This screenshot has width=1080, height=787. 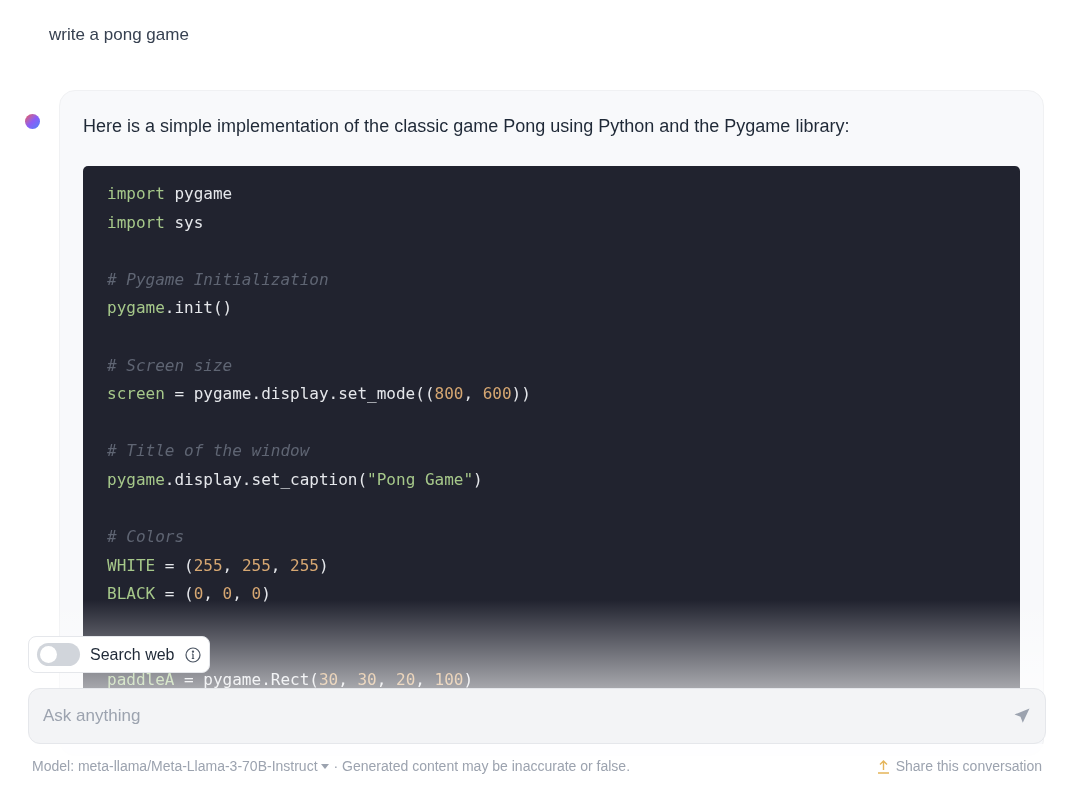 I want to click on code-line: # Colors, so click(x=146, y=537).